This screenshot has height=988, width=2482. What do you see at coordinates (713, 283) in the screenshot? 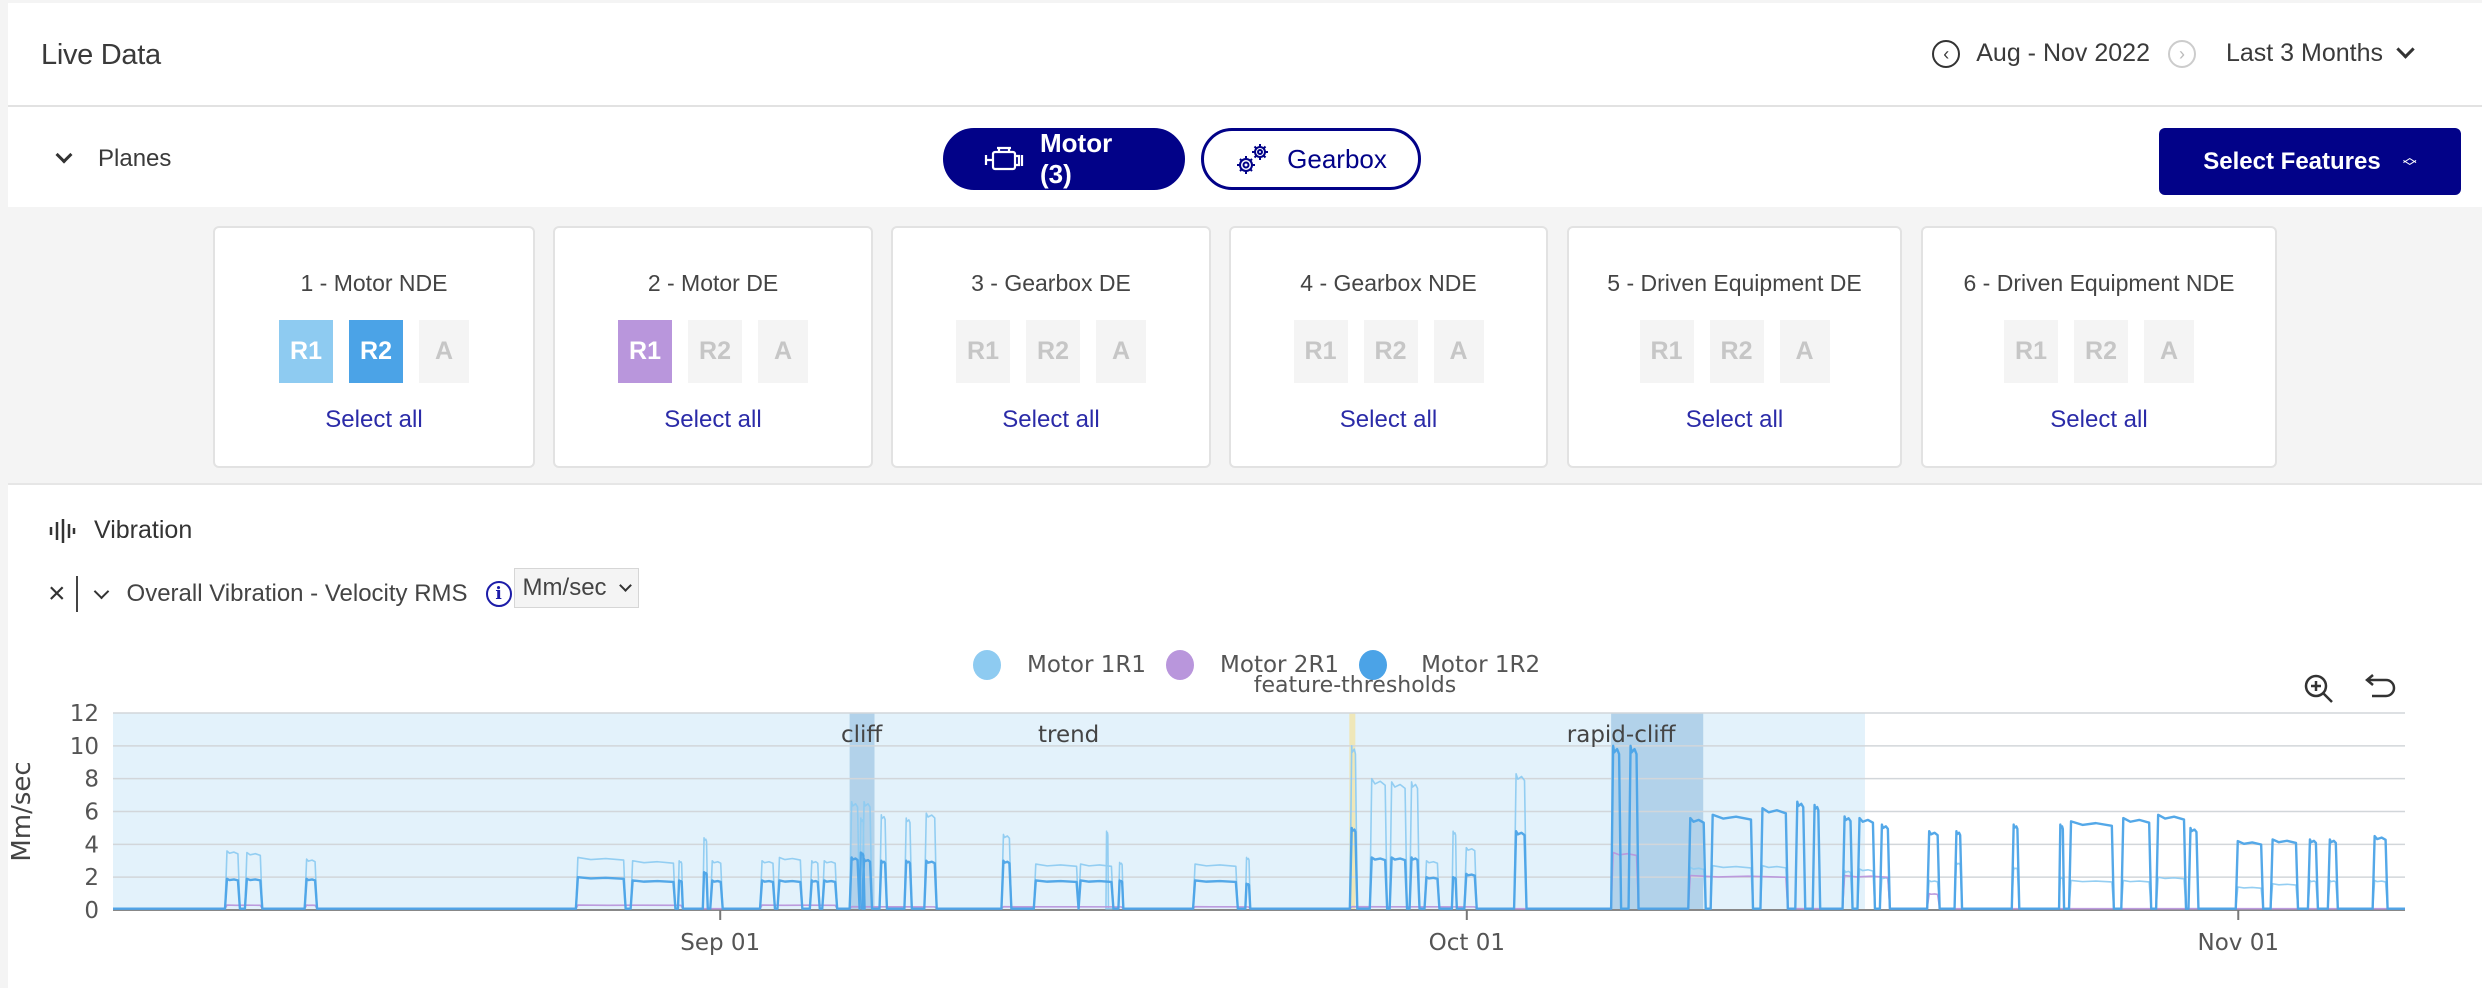
I see `plane-card-title: 2 - Motor DE` at bounding box center [713, 283].